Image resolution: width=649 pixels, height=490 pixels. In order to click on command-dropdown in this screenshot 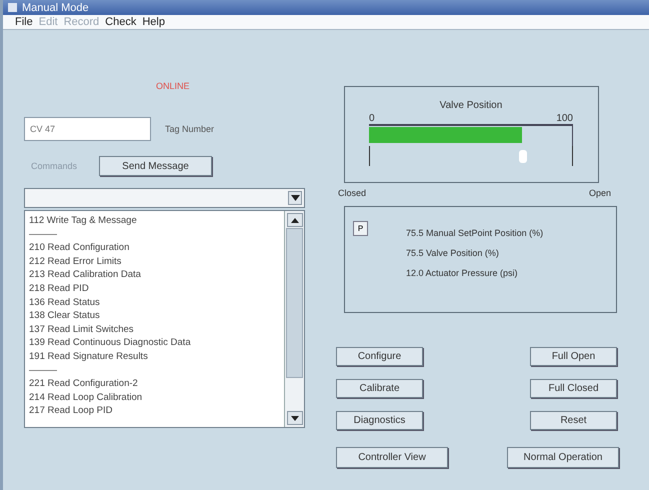, I will do `click(164, 198)`.